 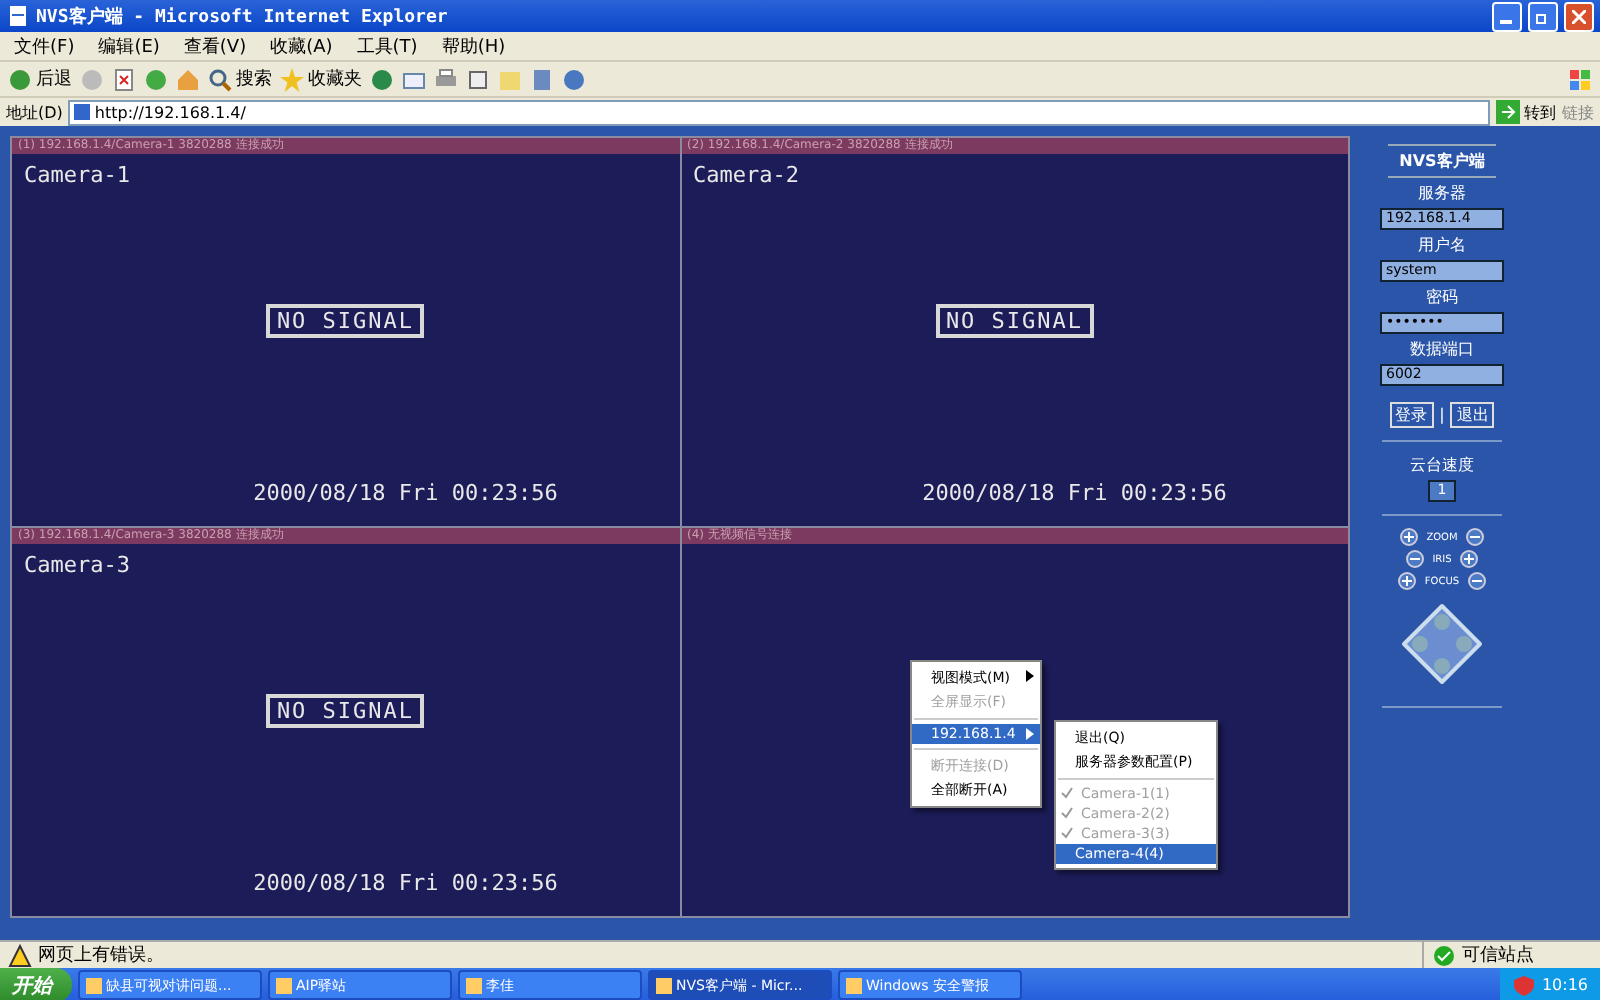 I want to click on logout-button: 退出, so click(x=1472, y=415).